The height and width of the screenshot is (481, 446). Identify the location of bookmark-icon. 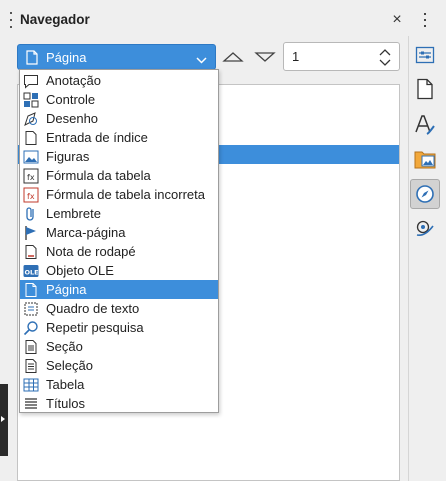
(31, 233).